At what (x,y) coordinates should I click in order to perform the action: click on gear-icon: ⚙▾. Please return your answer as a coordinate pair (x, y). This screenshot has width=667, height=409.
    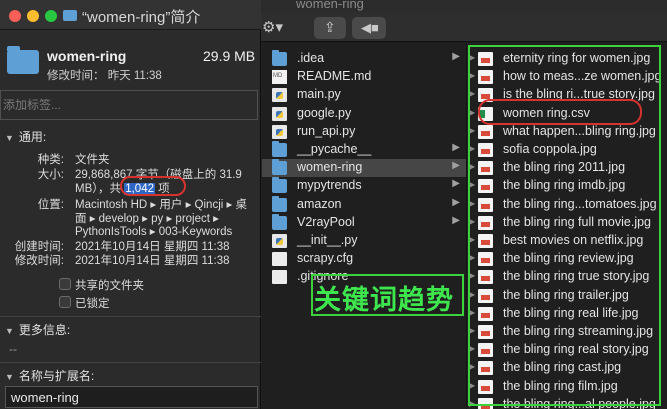
    Looking at the image, I should click on (272, 27).